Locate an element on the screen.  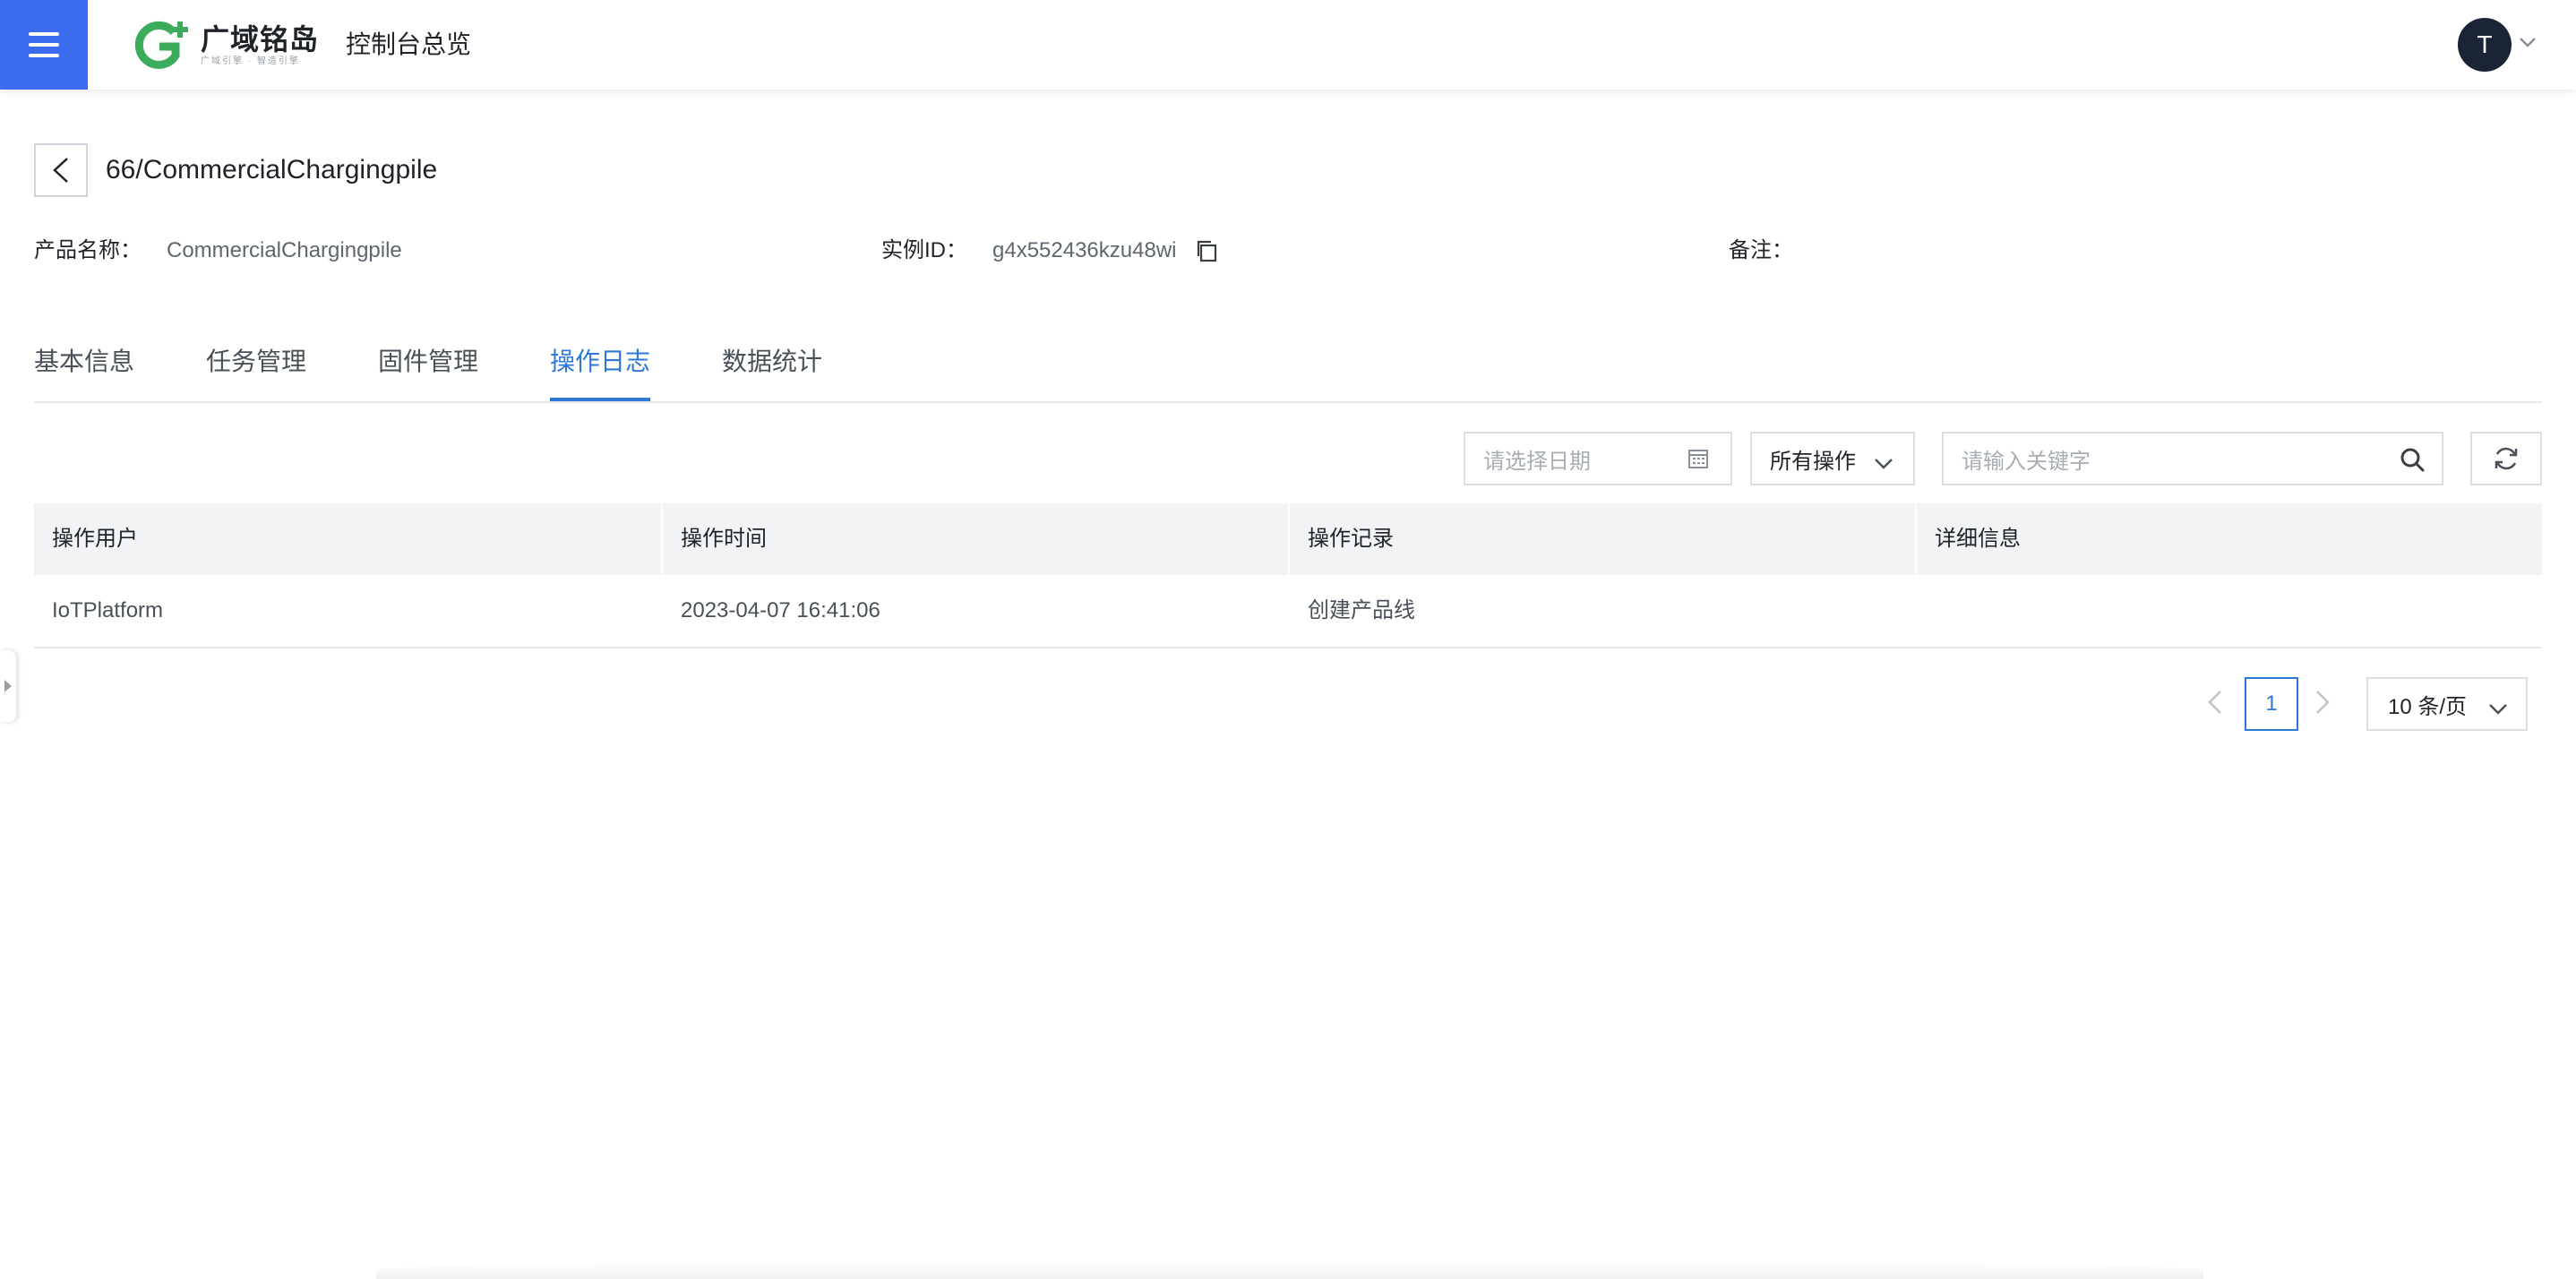
back-button is located at coordinates (61, 170).